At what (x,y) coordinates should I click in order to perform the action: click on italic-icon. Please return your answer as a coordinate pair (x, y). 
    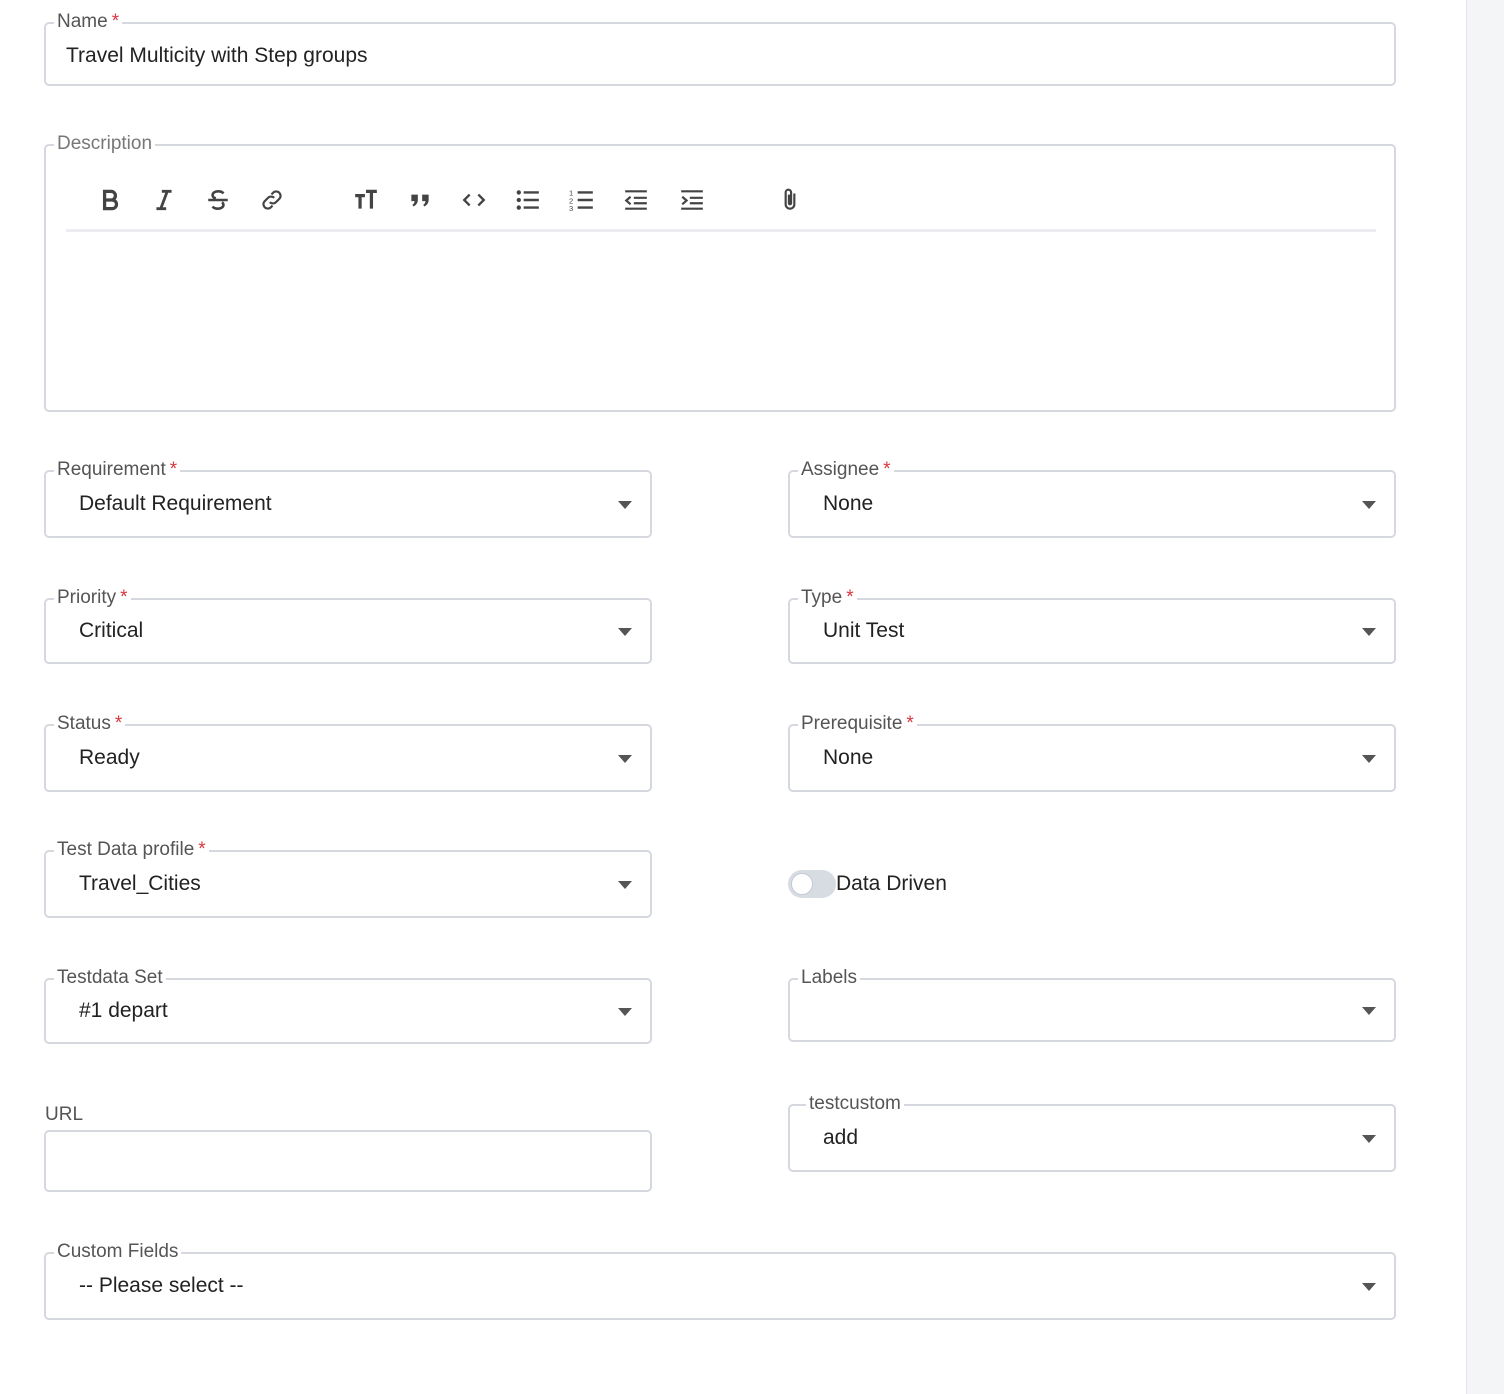
    Looking at the image, I should click on (164, 200).